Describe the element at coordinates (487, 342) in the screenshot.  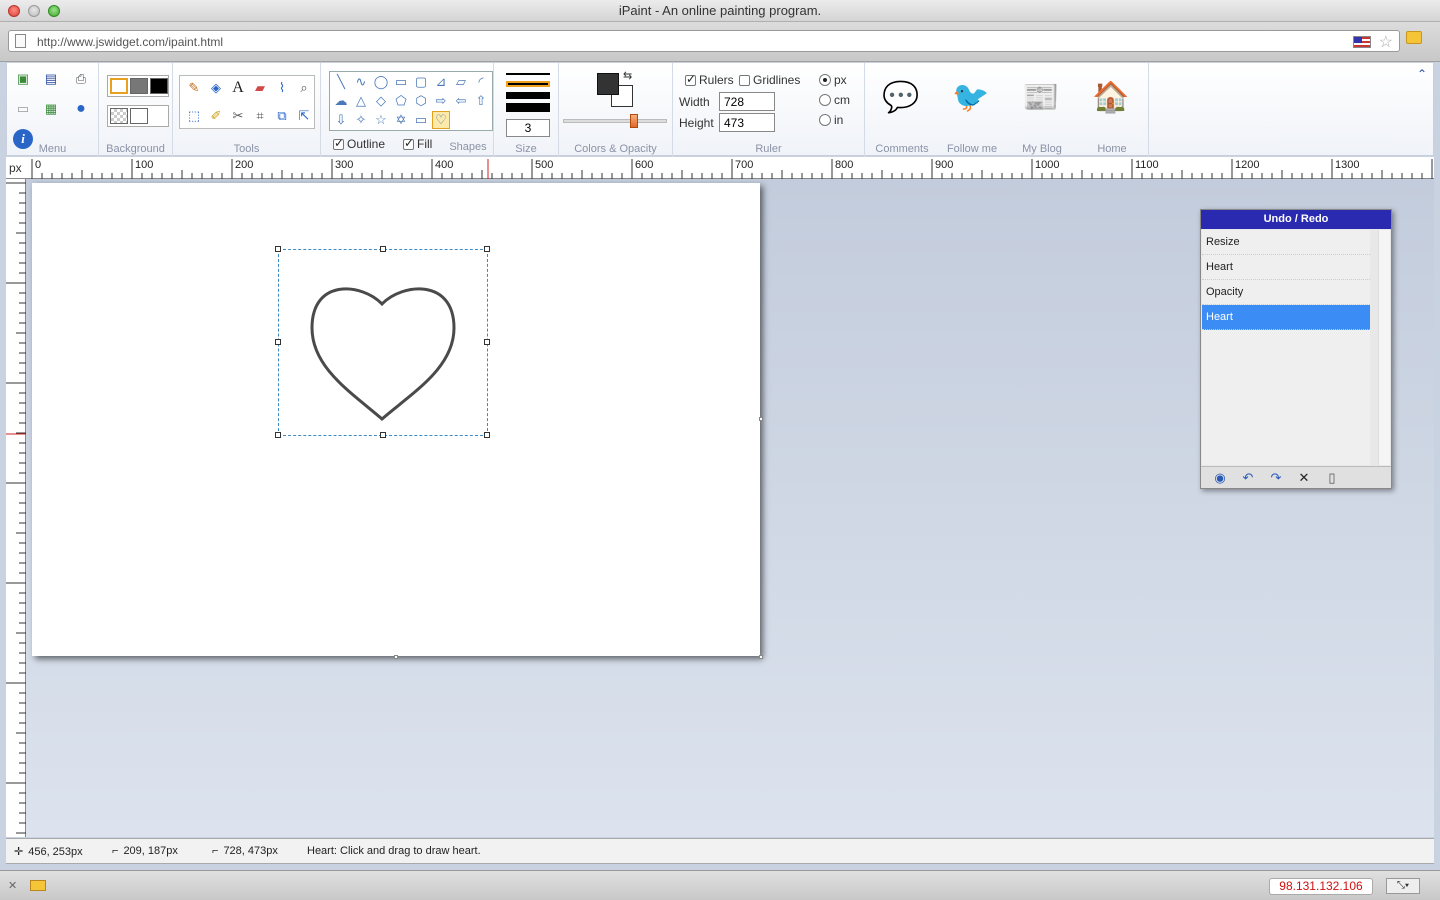
I see `resize-handle-e` at that location.